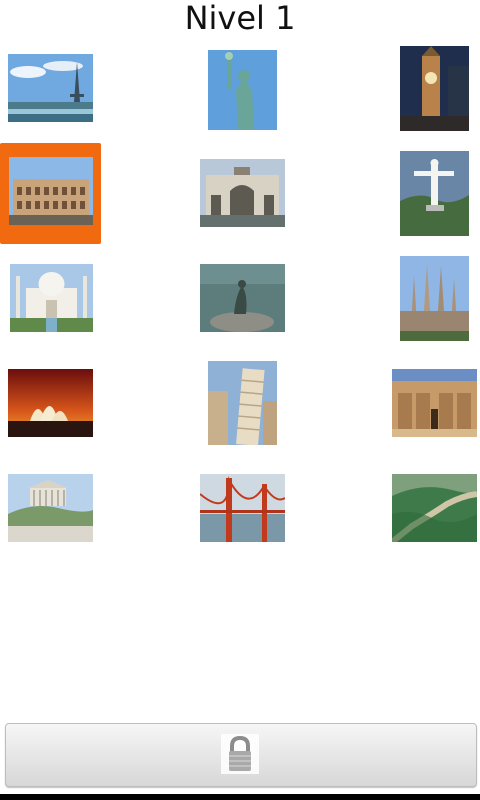 The height and width of the screenshot is (800, 480). I want to click on landmark-little-mermaid-image, so click(242, 298).